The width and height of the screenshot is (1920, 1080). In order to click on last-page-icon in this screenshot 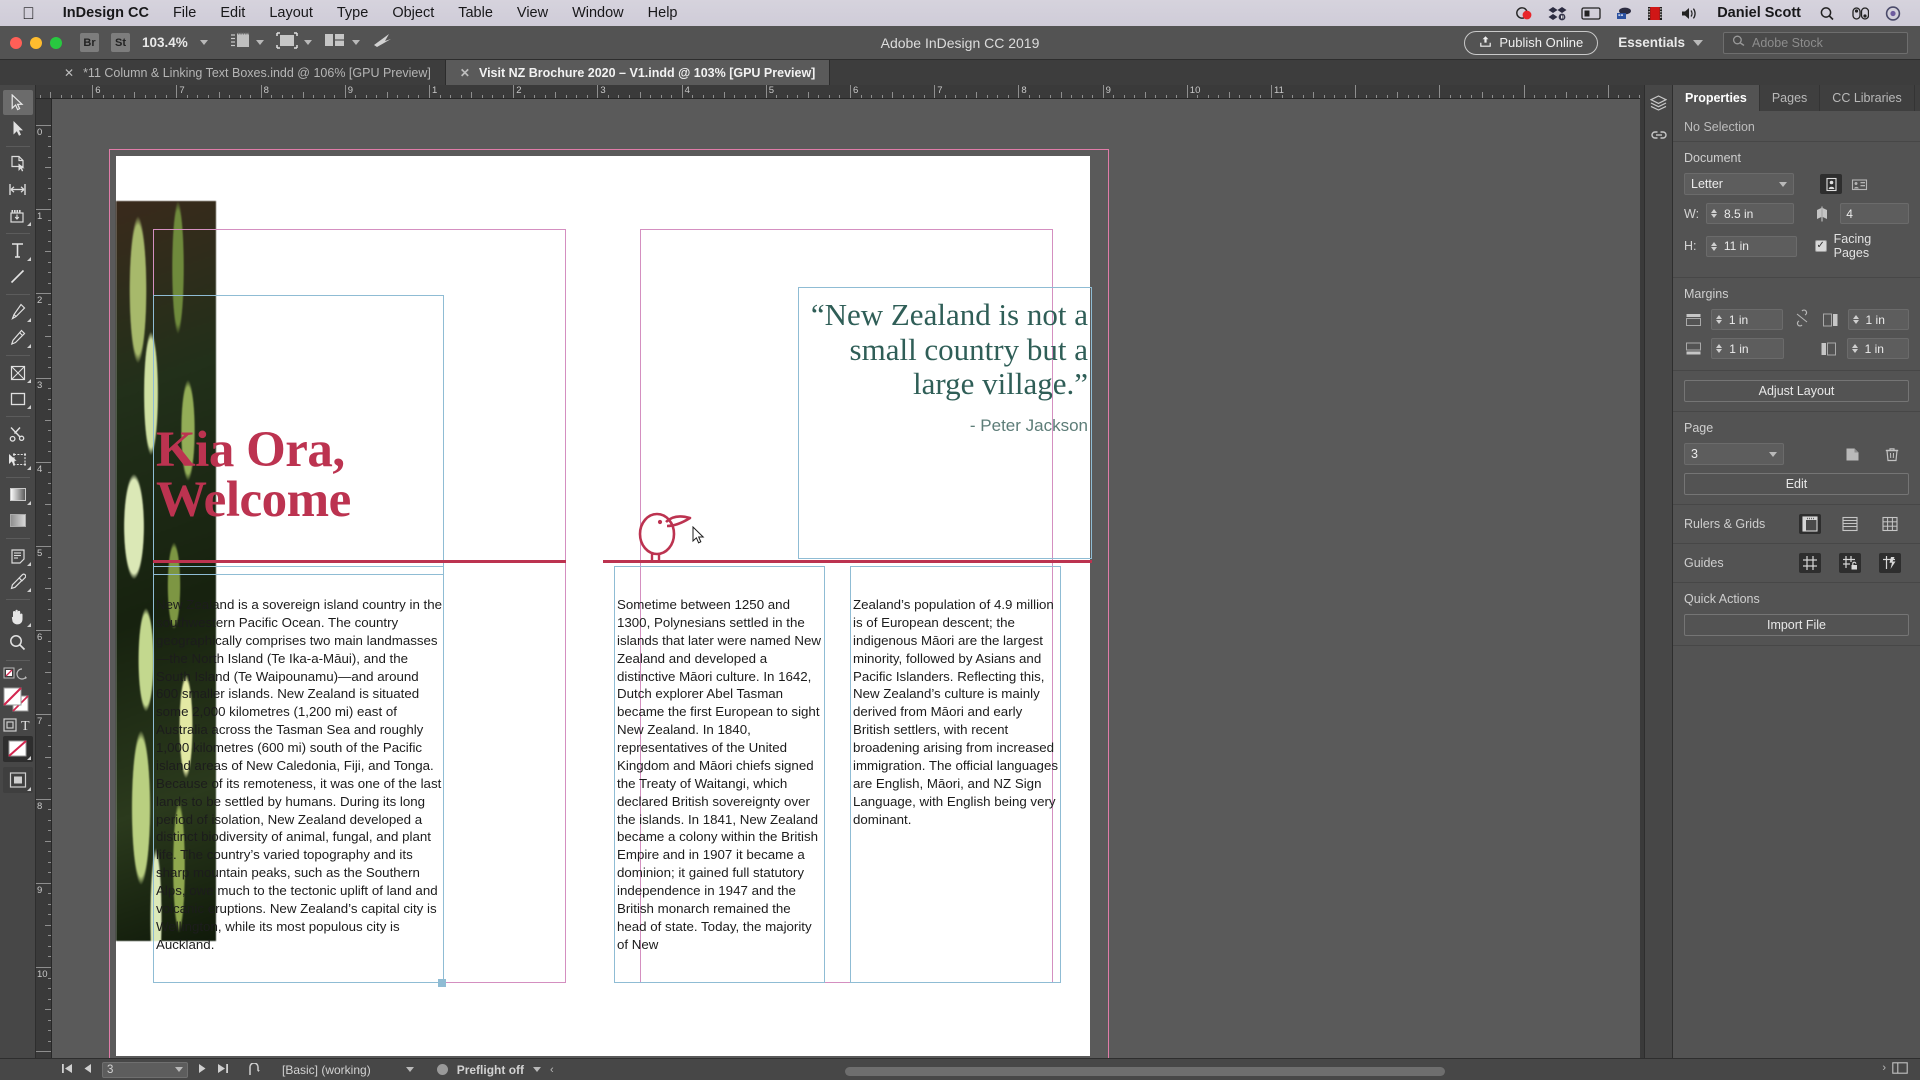, I will do `click(222, 1070)`.